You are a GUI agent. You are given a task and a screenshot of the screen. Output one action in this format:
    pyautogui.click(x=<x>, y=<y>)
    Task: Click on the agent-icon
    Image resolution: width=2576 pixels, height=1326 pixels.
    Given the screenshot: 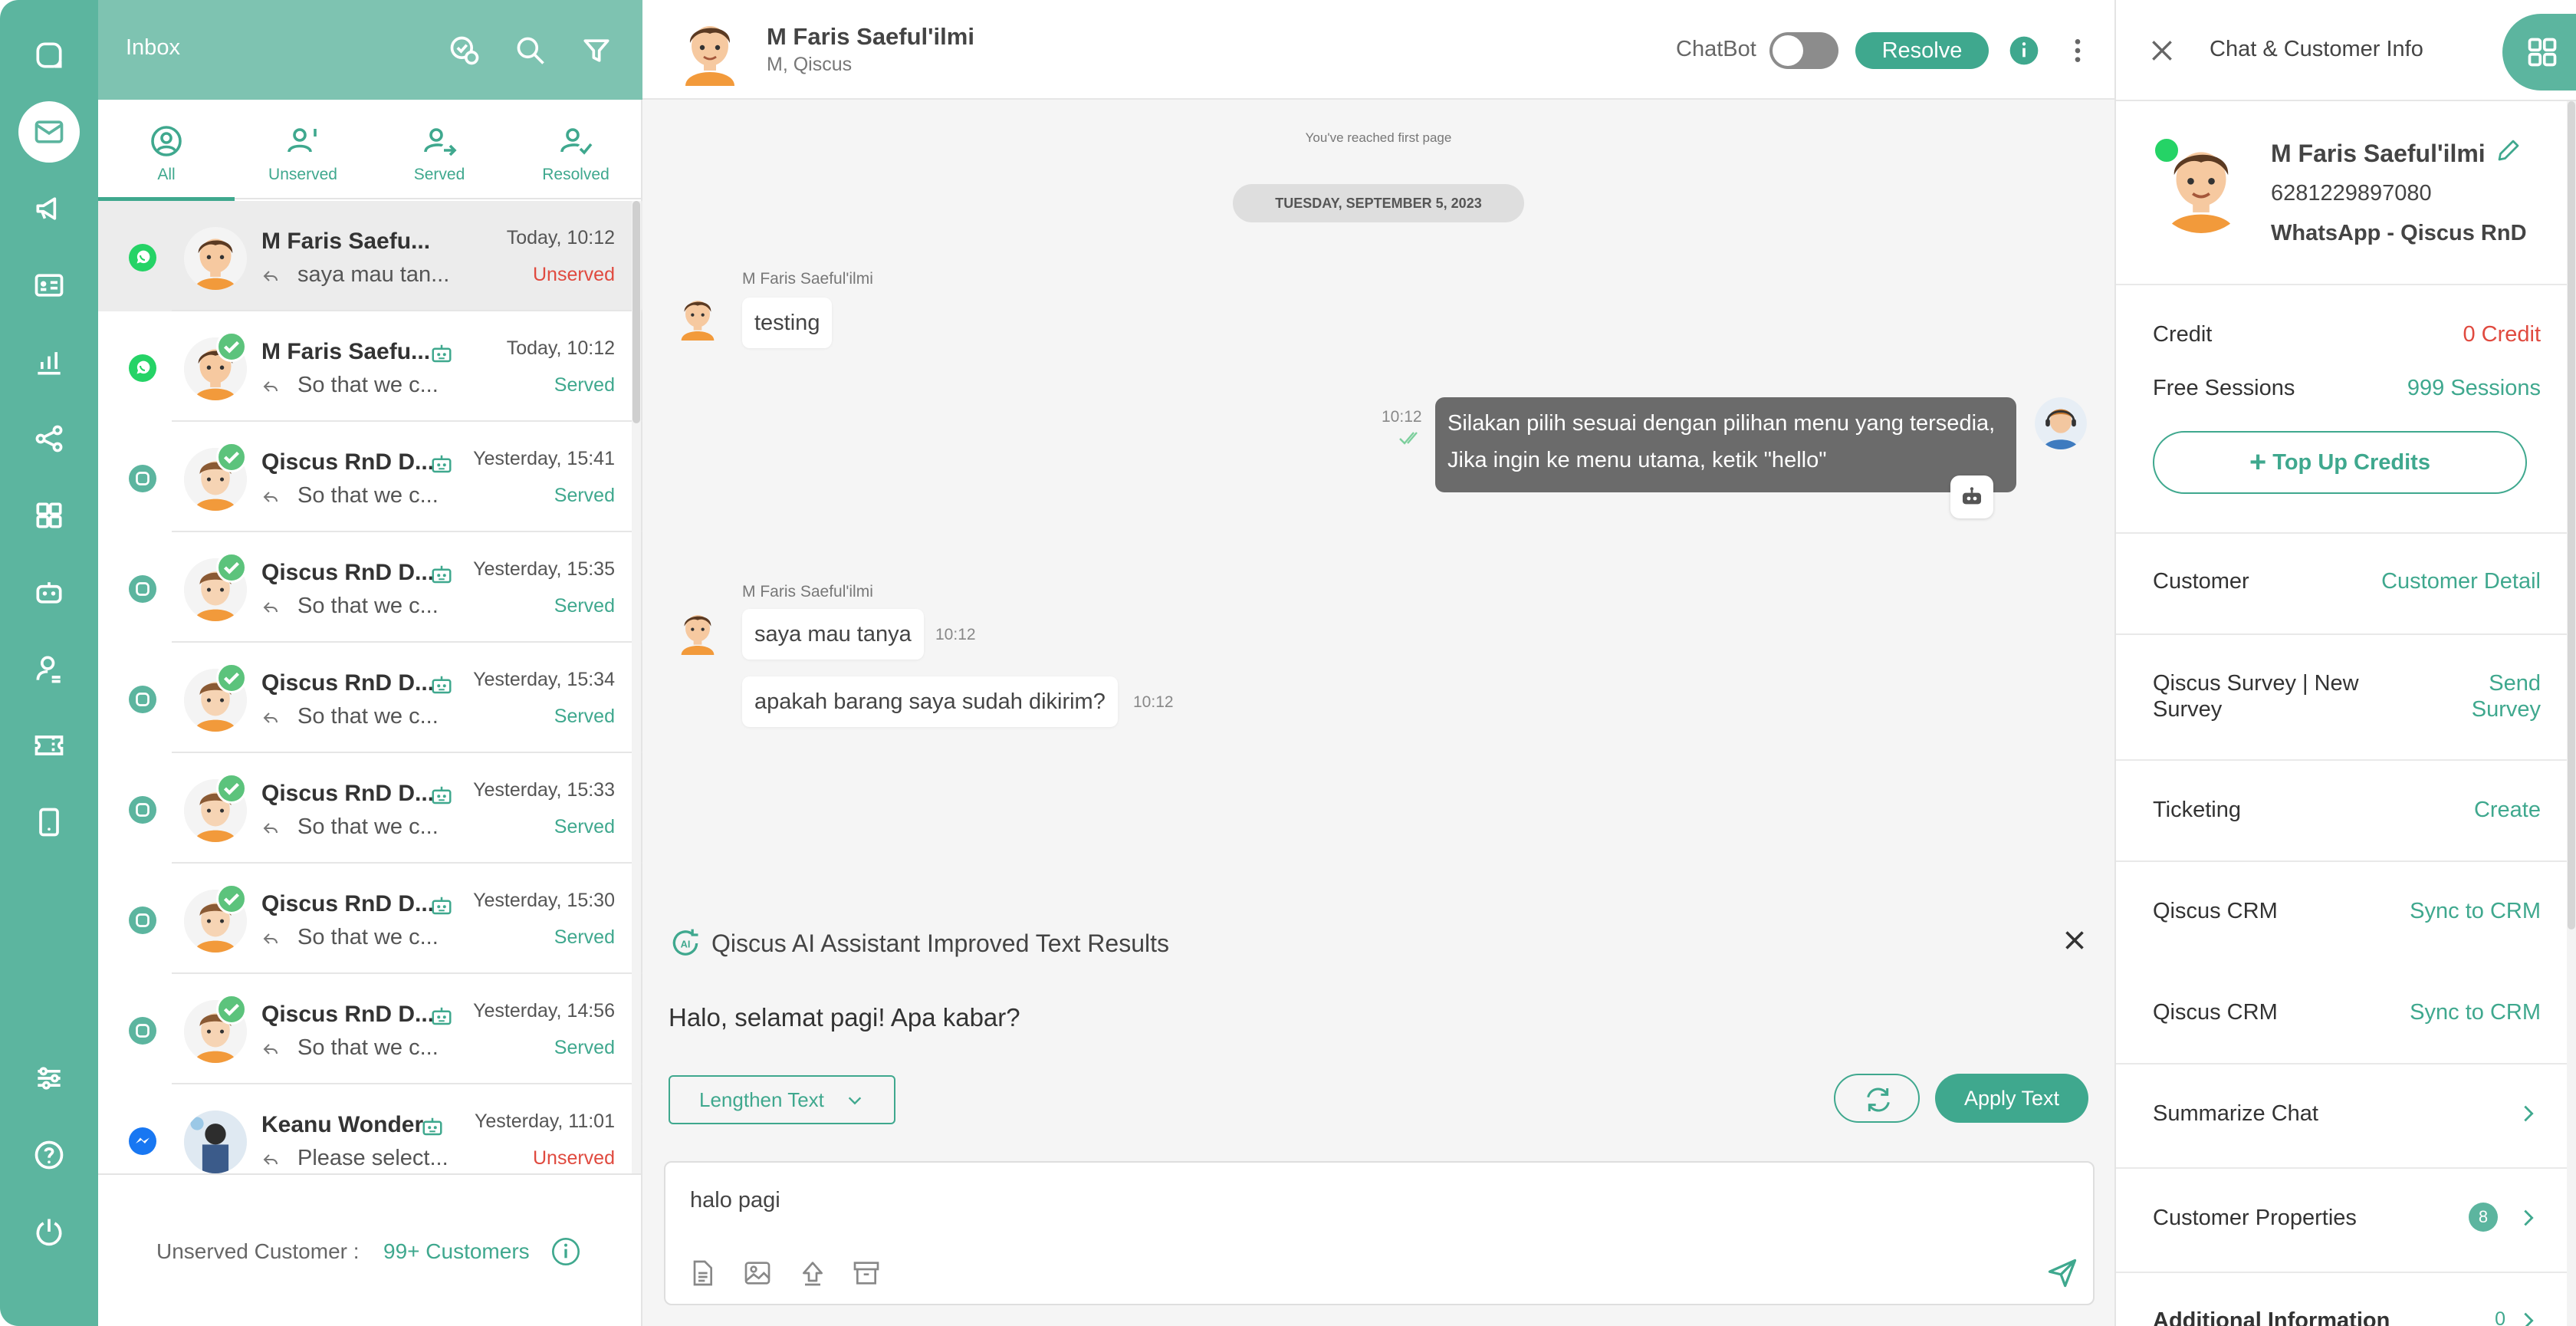 What is the action you would take?
    pyautogui.click(x=49, y=668)
    